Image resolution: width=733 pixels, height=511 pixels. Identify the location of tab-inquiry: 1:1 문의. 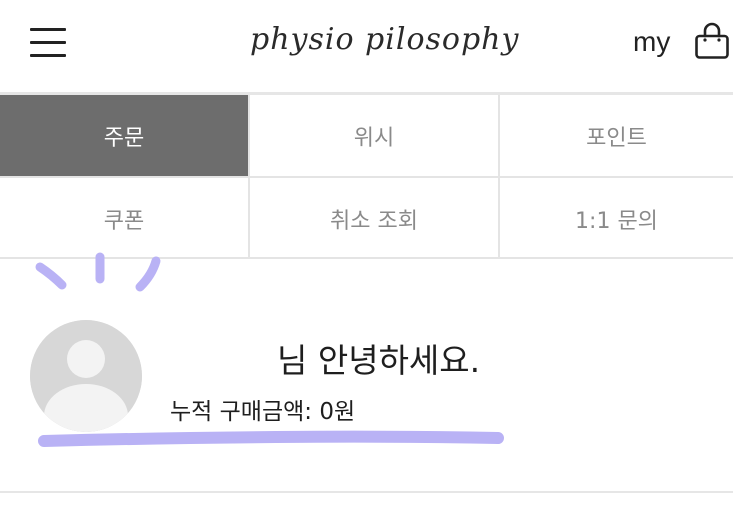
(616, 218).